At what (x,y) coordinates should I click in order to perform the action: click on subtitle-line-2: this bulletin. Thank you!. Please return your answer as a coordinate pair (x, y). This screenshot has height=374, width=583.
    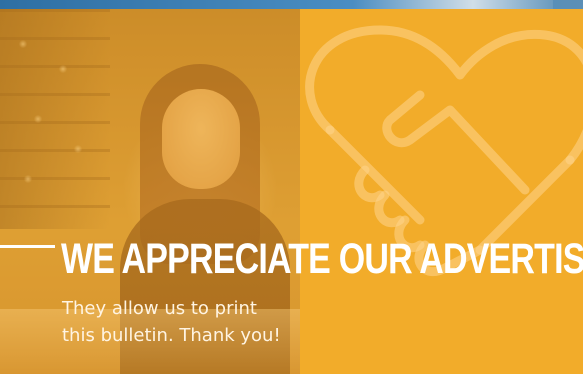
    Looking at the image, I should click on (171, 335).